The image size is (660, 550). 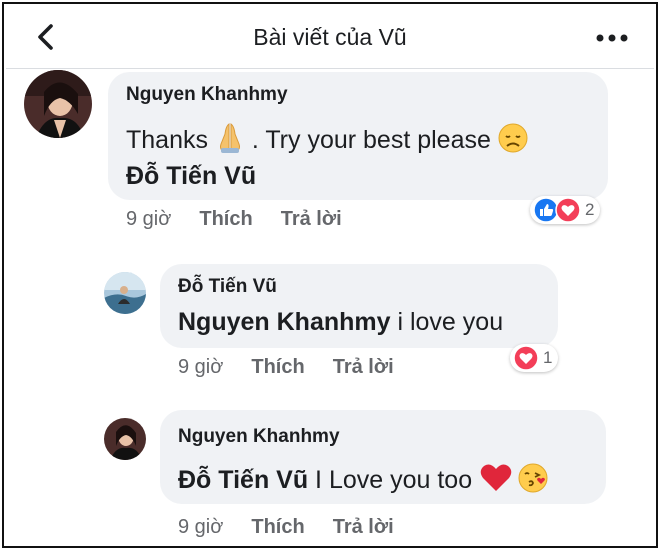 I want to click on reaction-count: 1, so click(x=548, y=357).